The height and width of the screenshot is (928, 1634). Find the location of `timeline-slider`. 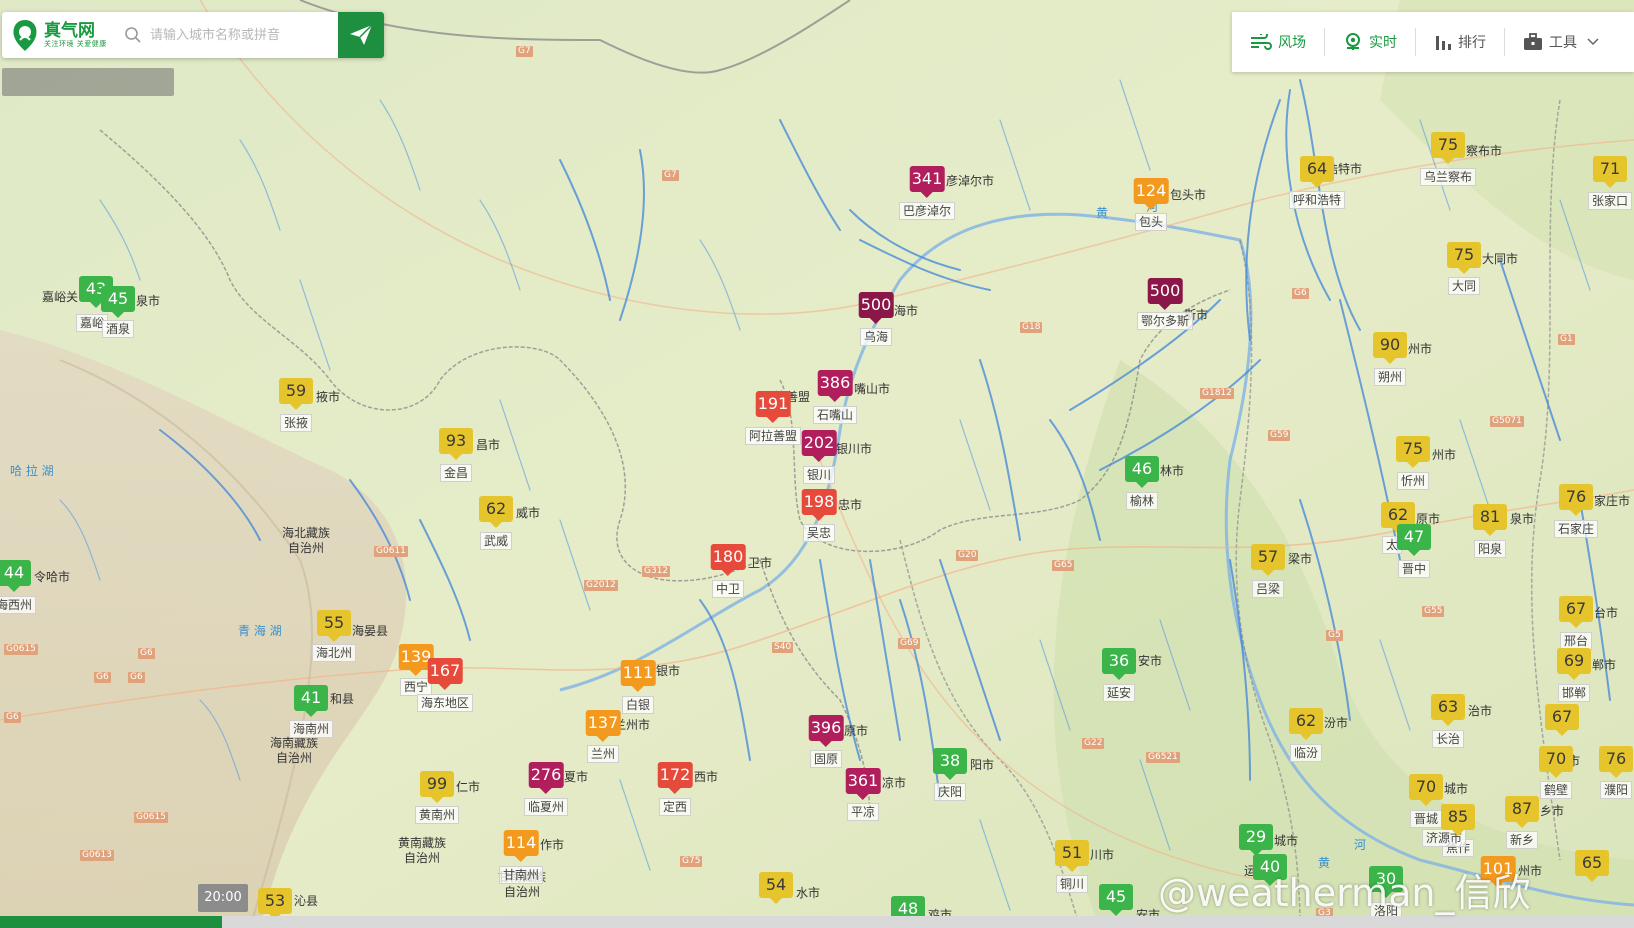

timeline-slider is located at coordinates (817, 922).